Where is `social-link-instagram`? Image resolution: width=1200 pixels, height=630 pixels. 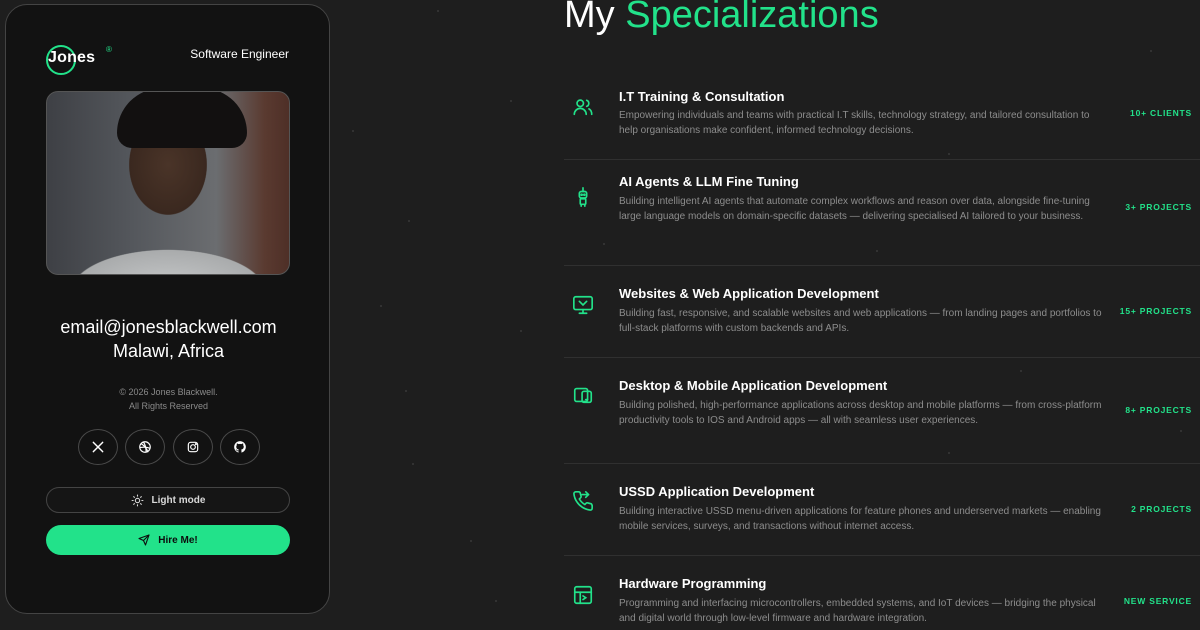 social-link-instagram is located at coordinates (192, 447).